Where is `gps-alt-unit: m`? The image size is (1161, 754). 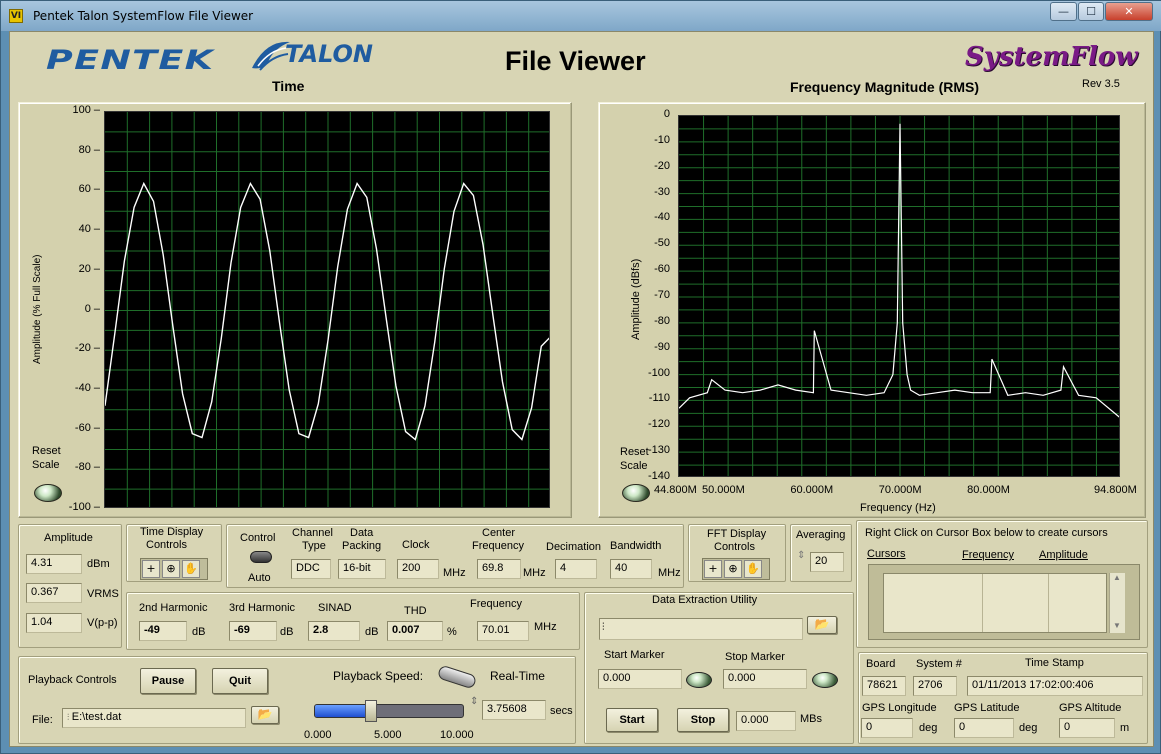 gps-alt-unit: m is located at coordinates (1125, 728).